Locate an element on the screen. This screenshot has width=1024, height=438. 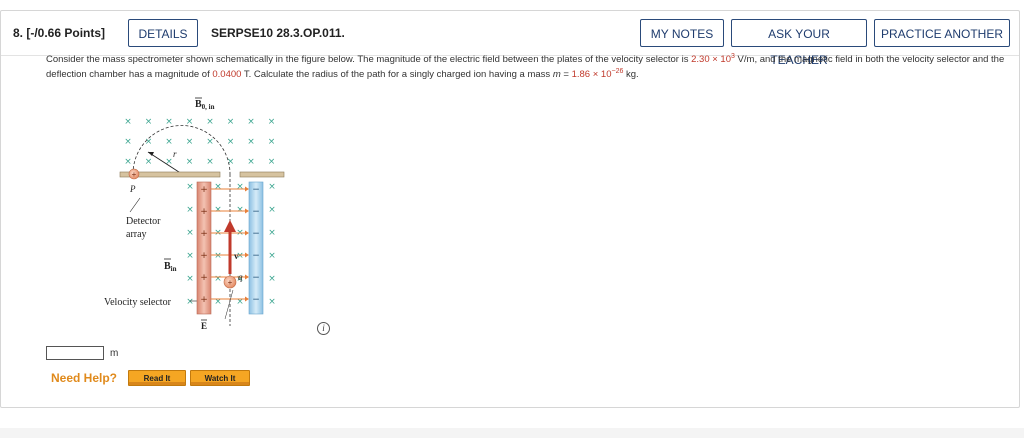
page-bottom-bar is located at coordinates (512, 433).